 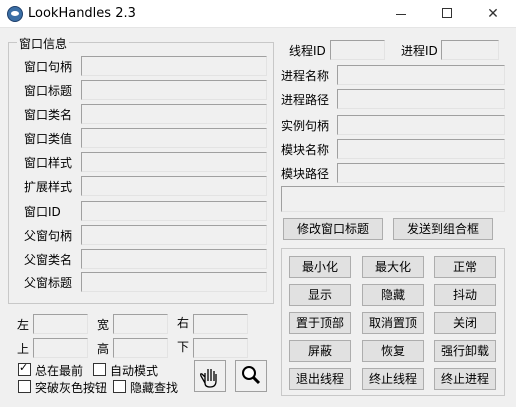 What do you see at coordinates (258, 14) in the screenshot?
I see `title-bar: LookHandles 2.3 ✕` at bounding box center [258, 14].